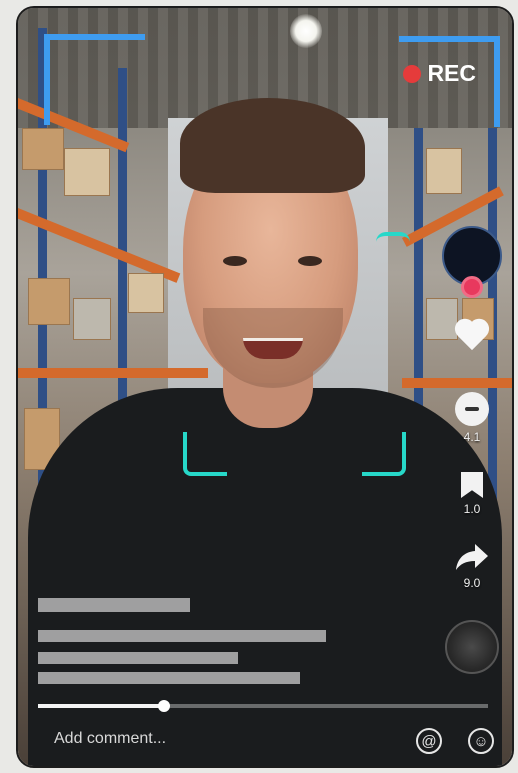 The width and height of the screenshot is (518, 773). I want to click on face-bracket-left, so click(205, 454).